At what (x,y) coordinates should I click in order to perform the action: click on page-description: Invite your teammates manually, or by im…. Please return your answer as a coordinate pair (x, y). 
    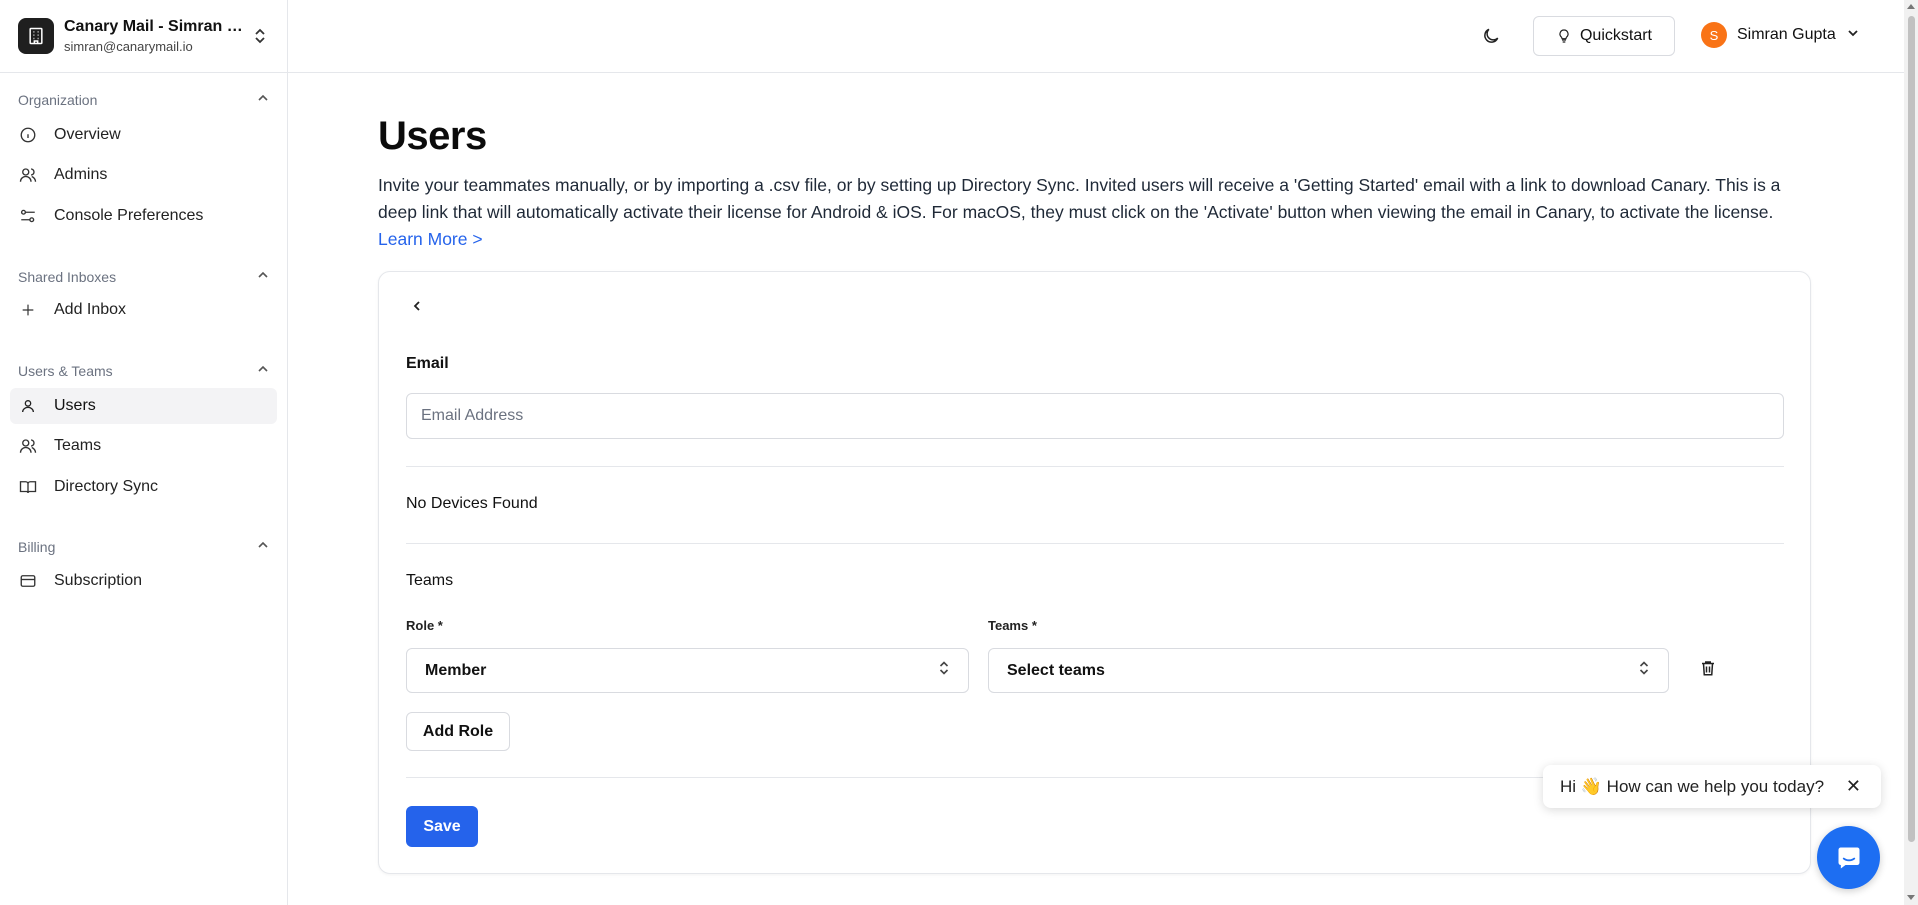
    Looking at the image, I should click on (1093, 212).